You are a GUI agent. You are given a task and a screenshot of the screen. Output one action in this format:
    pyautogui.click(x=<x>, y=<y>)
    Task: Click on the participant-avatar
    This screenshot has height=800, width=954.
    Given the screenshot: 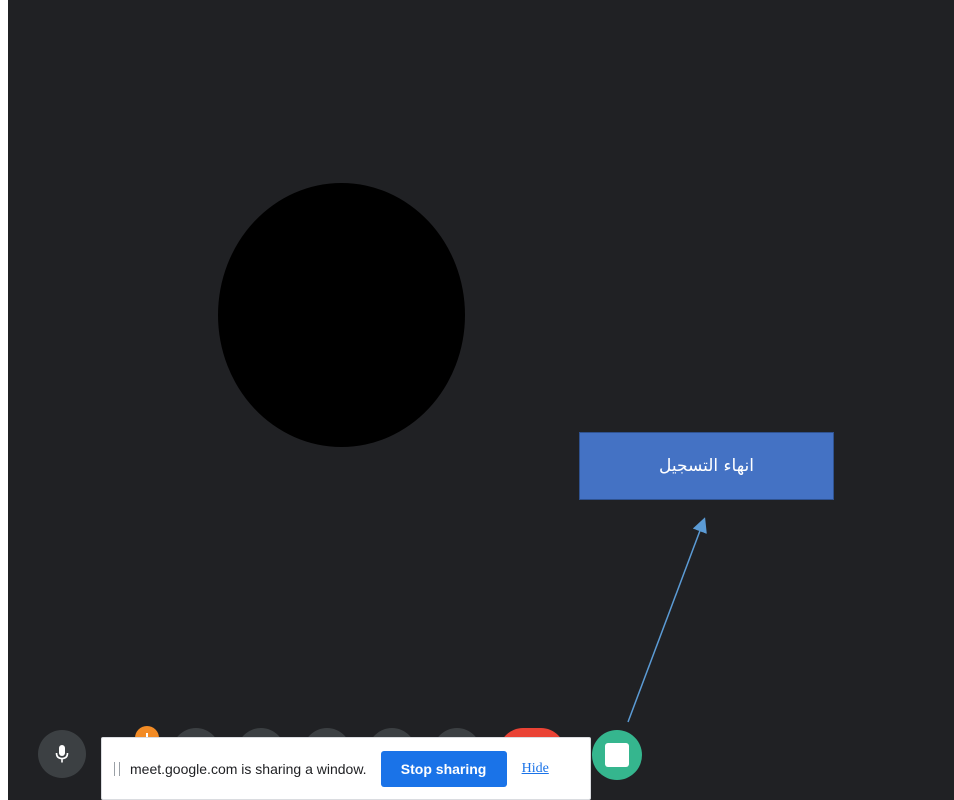 What is the action you would take?
    pyautogui.click(x=341, y=315)
    